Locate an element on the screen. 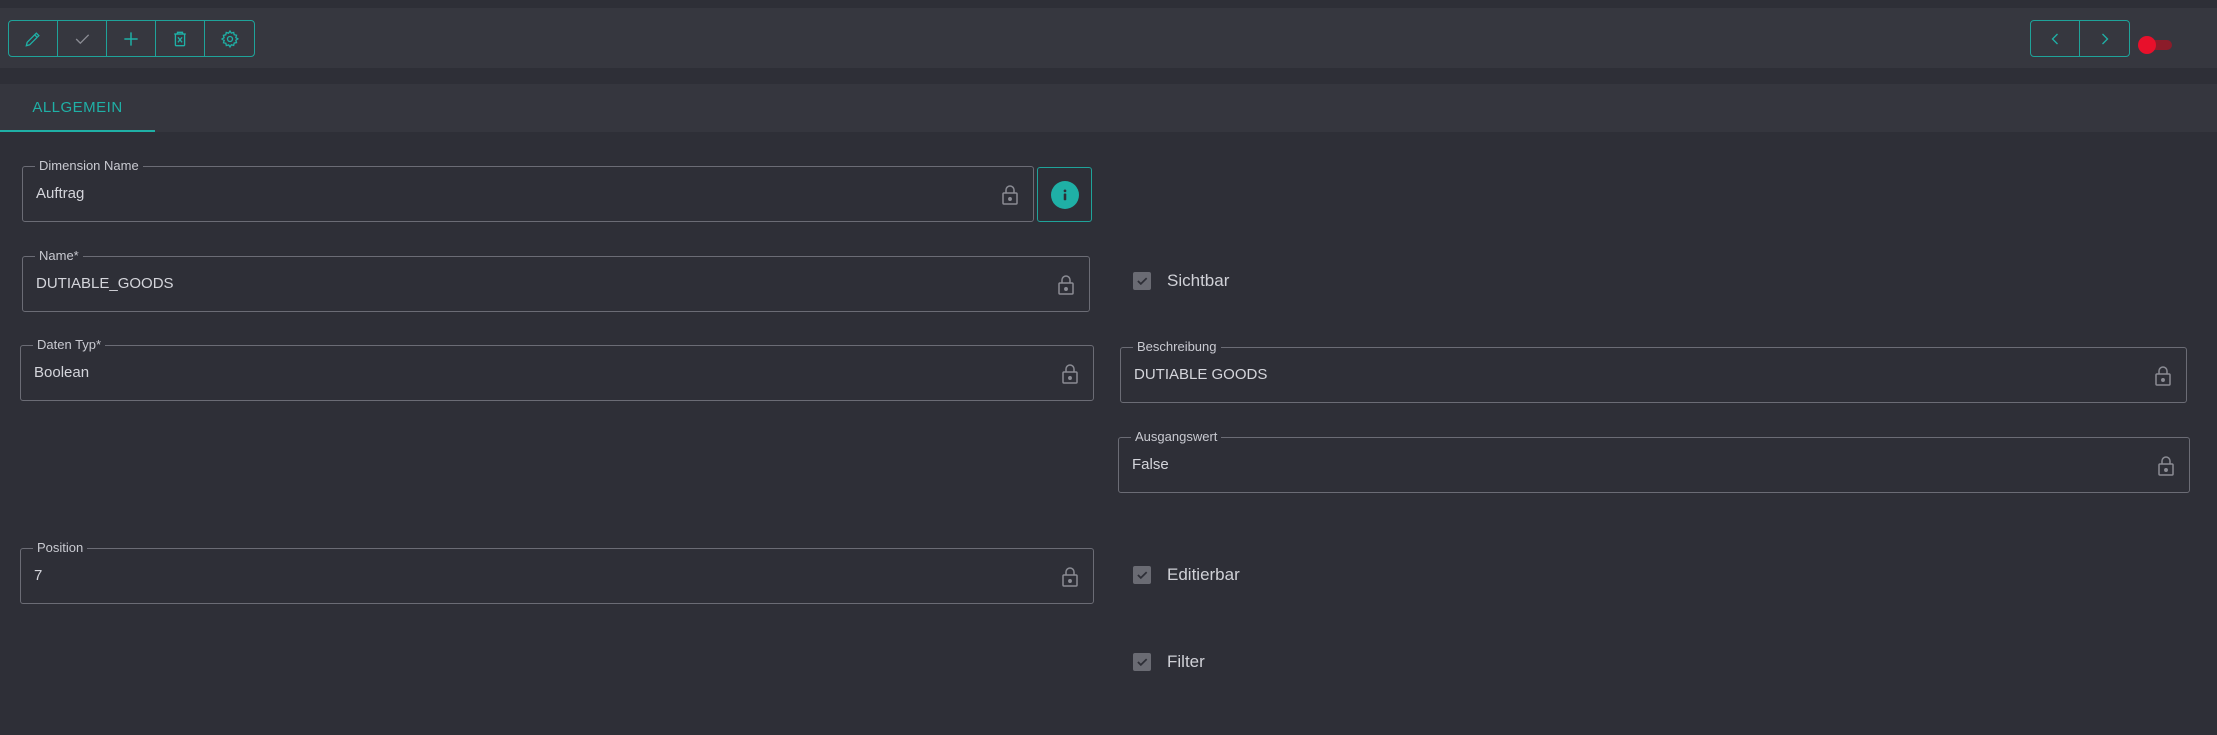  name-value: DUTIABLE_GOODS is located at coordinates (105, 283).